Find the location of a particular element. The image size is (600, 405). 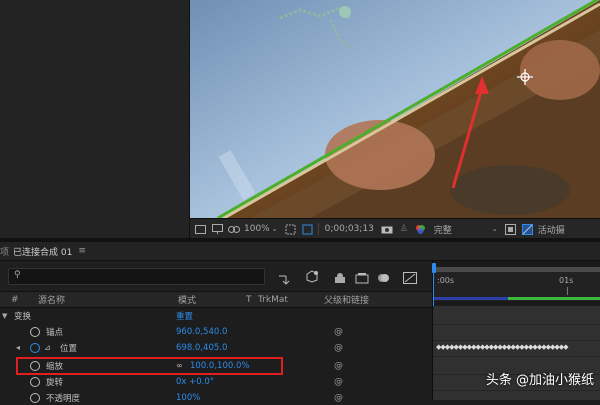

motion-blur-icon is located at coordinates (384, 278).